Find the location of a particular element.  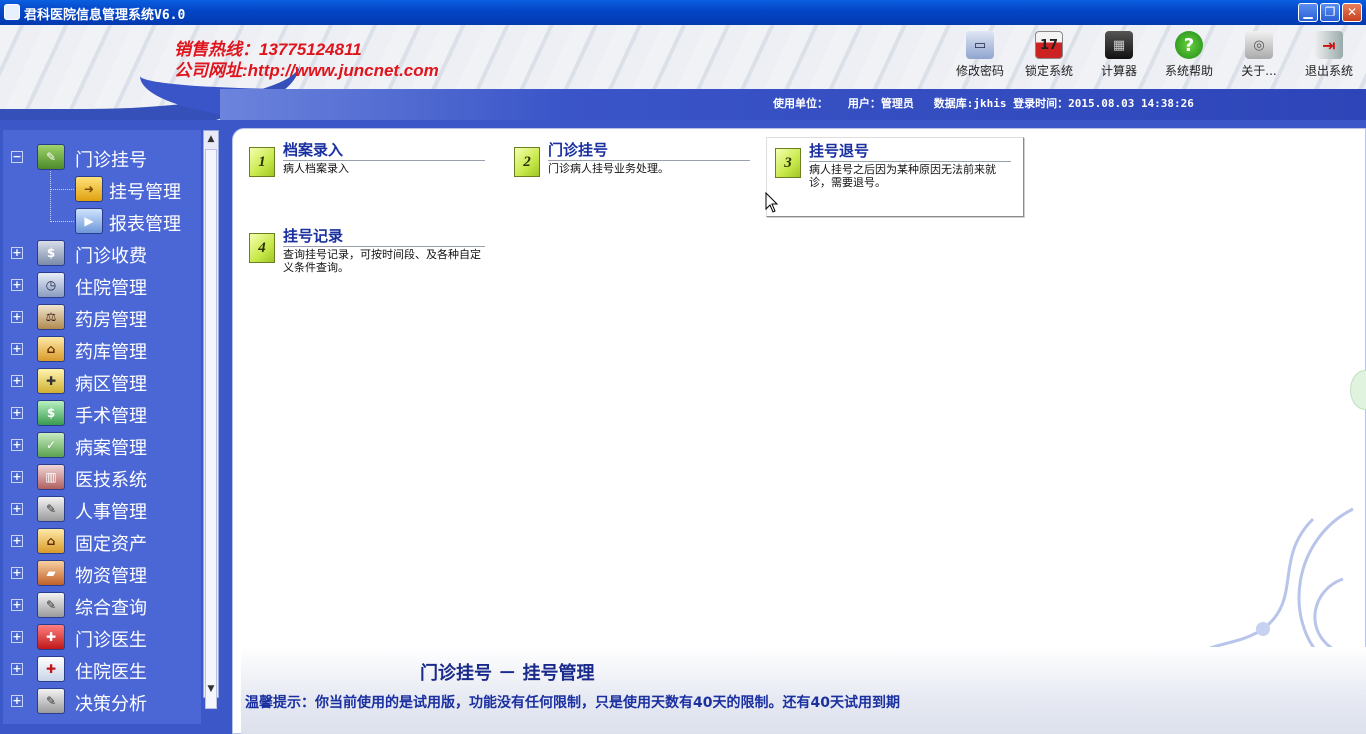

minimize-button: ▁ is located at coordinates (1308, 12).